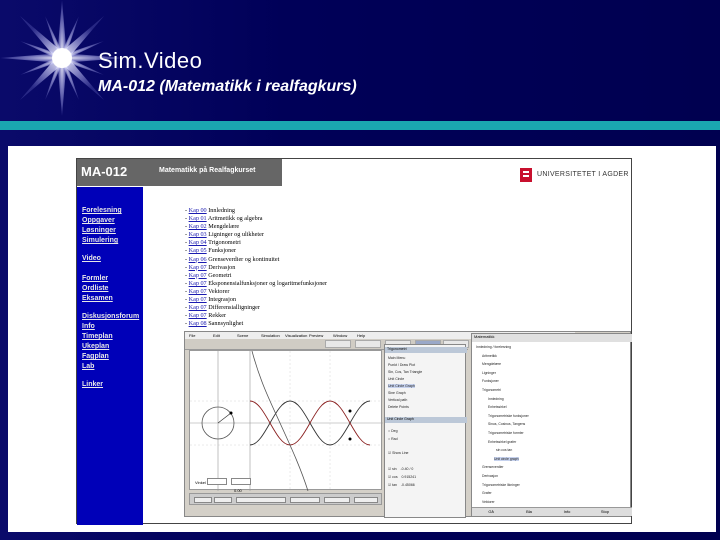 The width and height of the screenshot is (720, 540). I want to click on chapter-link: Kap 06, so click(198, 259).